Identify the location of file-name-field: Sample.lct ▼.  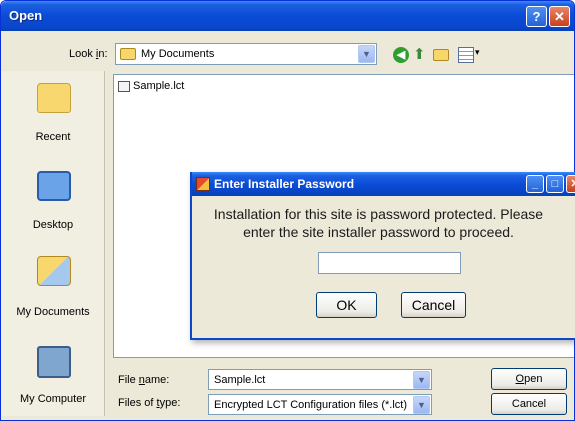
(320, 379).